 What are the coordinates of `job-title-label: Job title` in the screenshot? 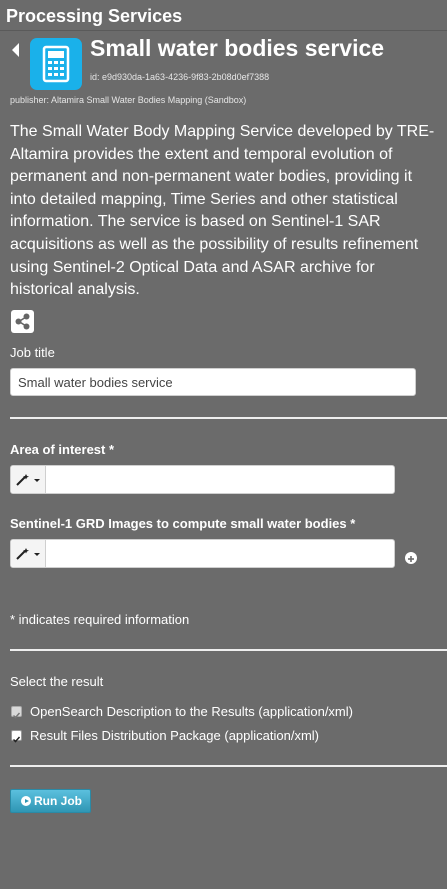 It's located at (32, 352).